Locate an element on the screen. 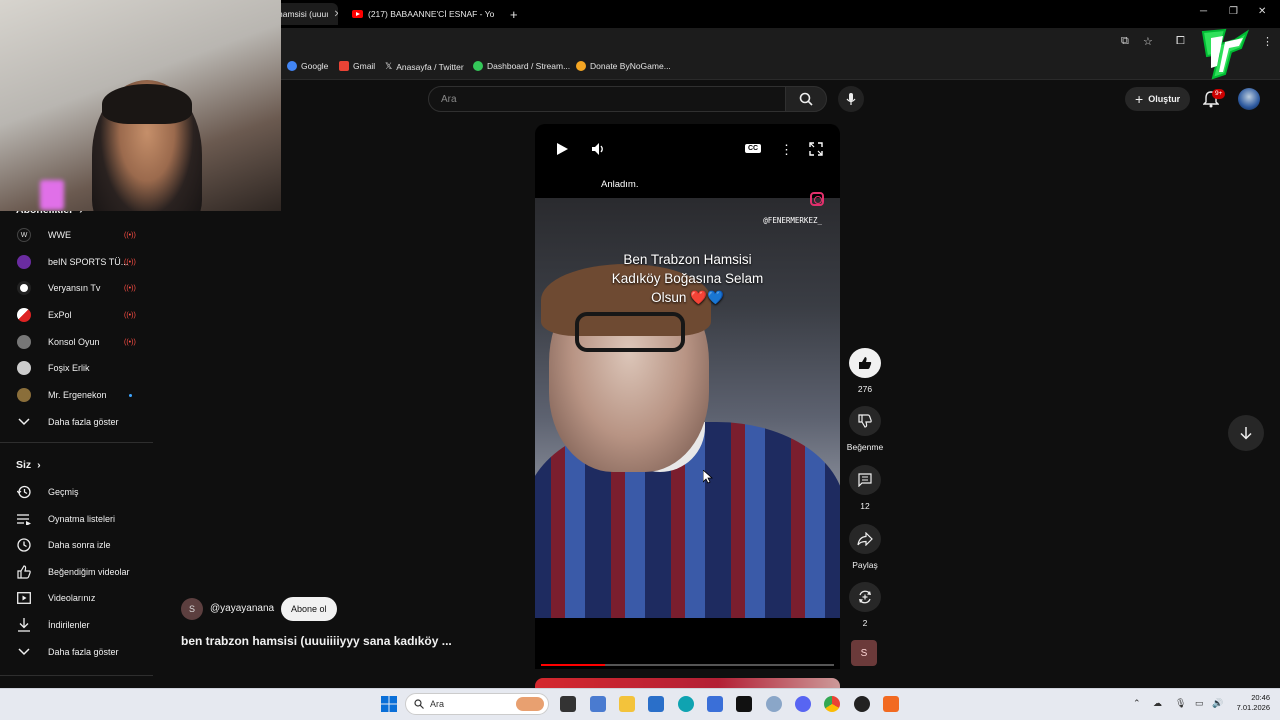 This screenshot has height=720, width=1280. sidebar-item-liked-videos: Beğendiğim videolar is located at coordinates (76, 572).